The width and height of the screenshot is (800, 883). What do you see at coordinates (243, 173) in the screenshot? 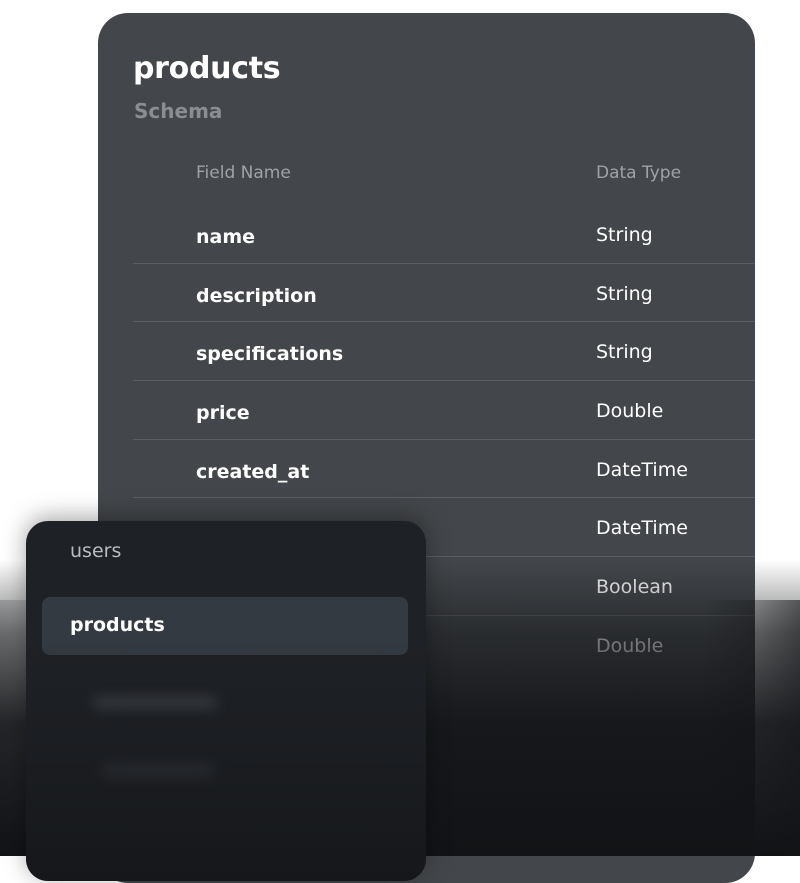
I see `field-name-column-header: Field Name` at bounding box center [243, 173].